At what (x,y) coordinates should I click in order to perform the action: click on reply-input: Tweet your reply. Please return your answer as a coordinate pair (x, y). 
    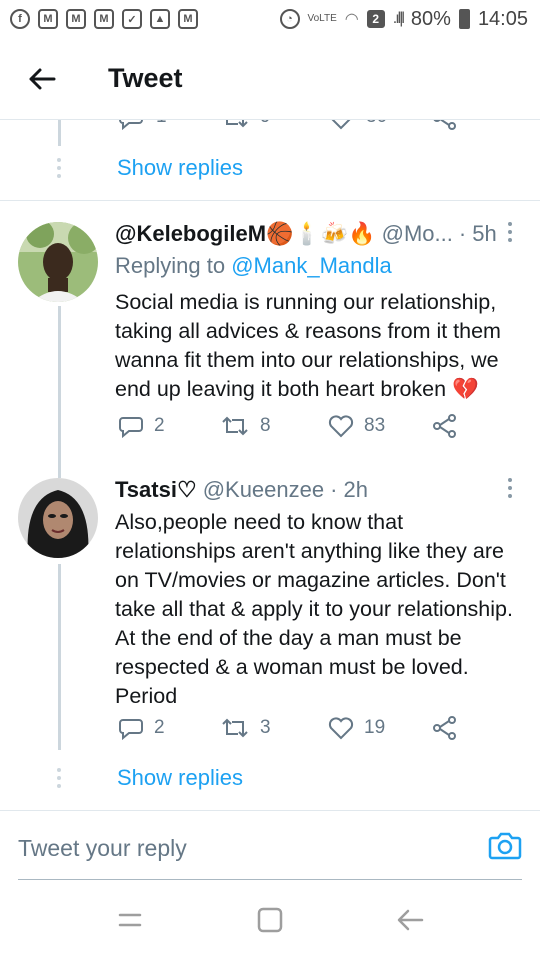
    Looking at the image, I should click on (102, 848).